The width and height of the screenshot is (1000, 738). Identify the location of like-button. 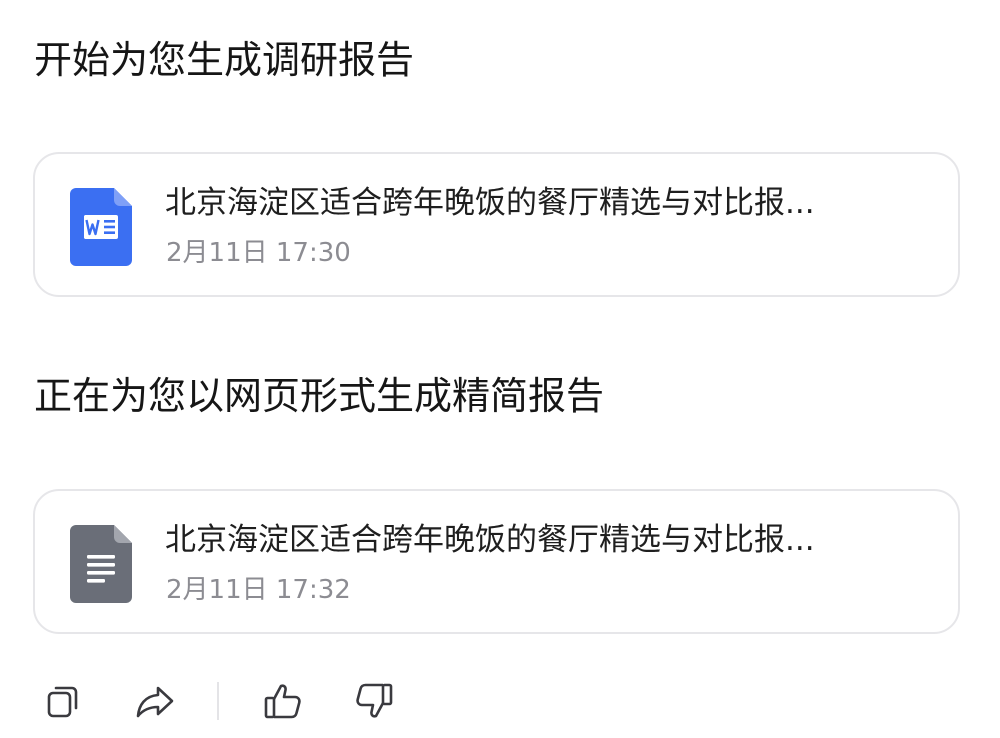
(283, 701).